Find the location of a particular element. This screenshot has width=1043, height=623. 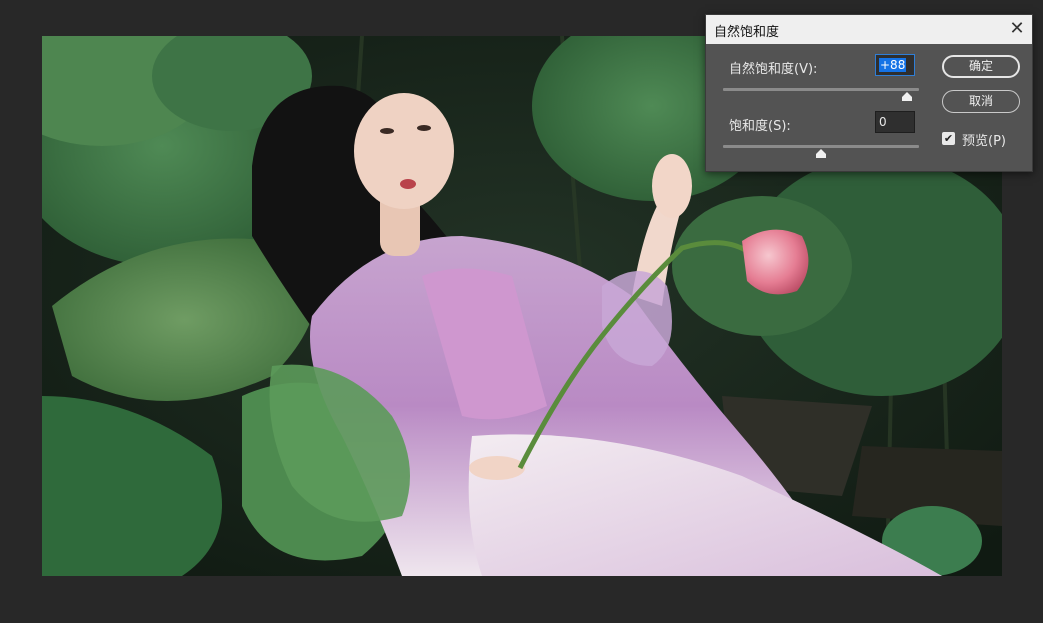

dialog-titlebar: 自然饱和度 ✕ is located at coordinates (869, 29).